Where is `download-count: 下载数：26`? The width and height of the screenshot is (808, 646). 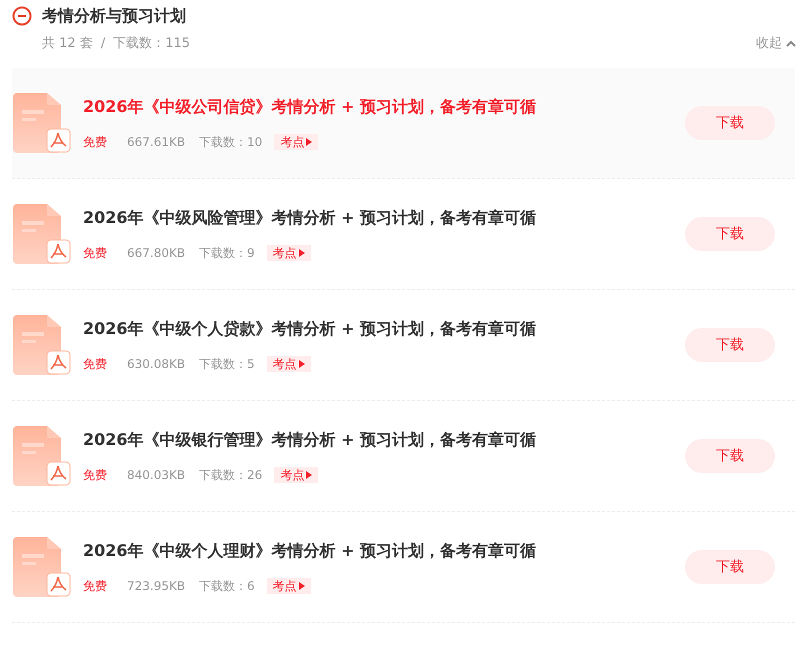 download-count: 下载数：26 is located at coordinates (230, 475).